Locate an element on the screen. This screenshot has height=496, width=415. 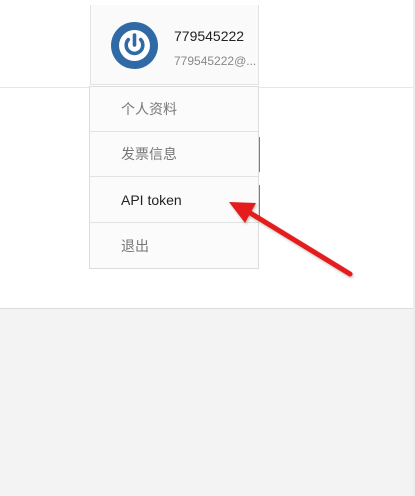
menu-item-logout: 退出 is located at coordinates (174, 246).